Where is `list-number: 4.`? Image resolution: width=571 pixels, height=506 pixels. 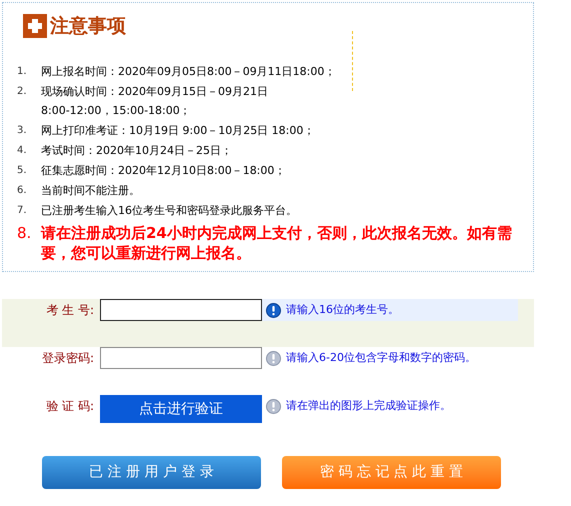 list-number: 4. is located at coordinates (22, 151).